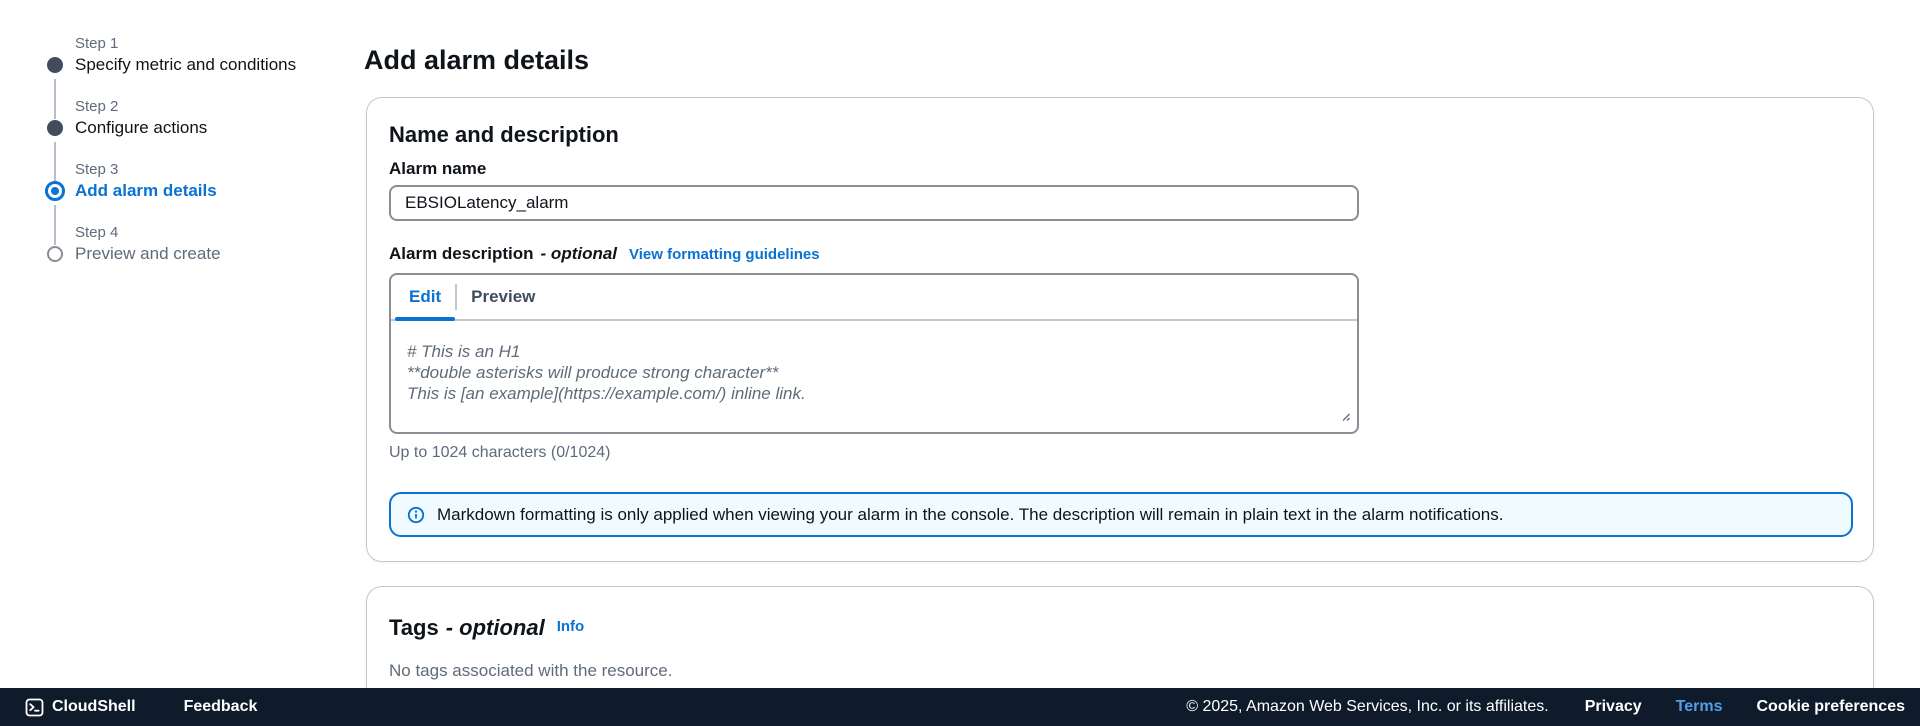 The width and height of the screenshot is (1920, 726). What do you see at coordinates (1699, 707) in the screenshot?
I see `terms-link: Terms` at bounding box center [1699, 707].